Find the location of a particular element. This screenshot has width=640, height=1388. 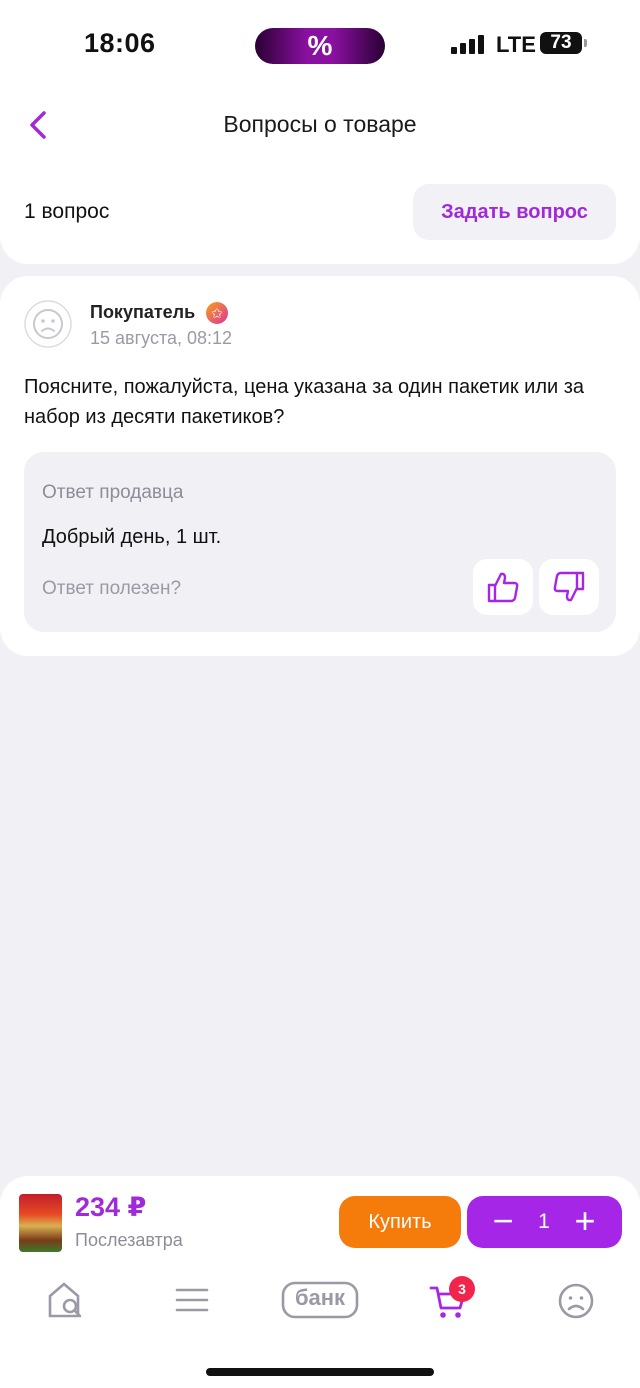

tab-bank: банк is located at coordinates (320, 1301).